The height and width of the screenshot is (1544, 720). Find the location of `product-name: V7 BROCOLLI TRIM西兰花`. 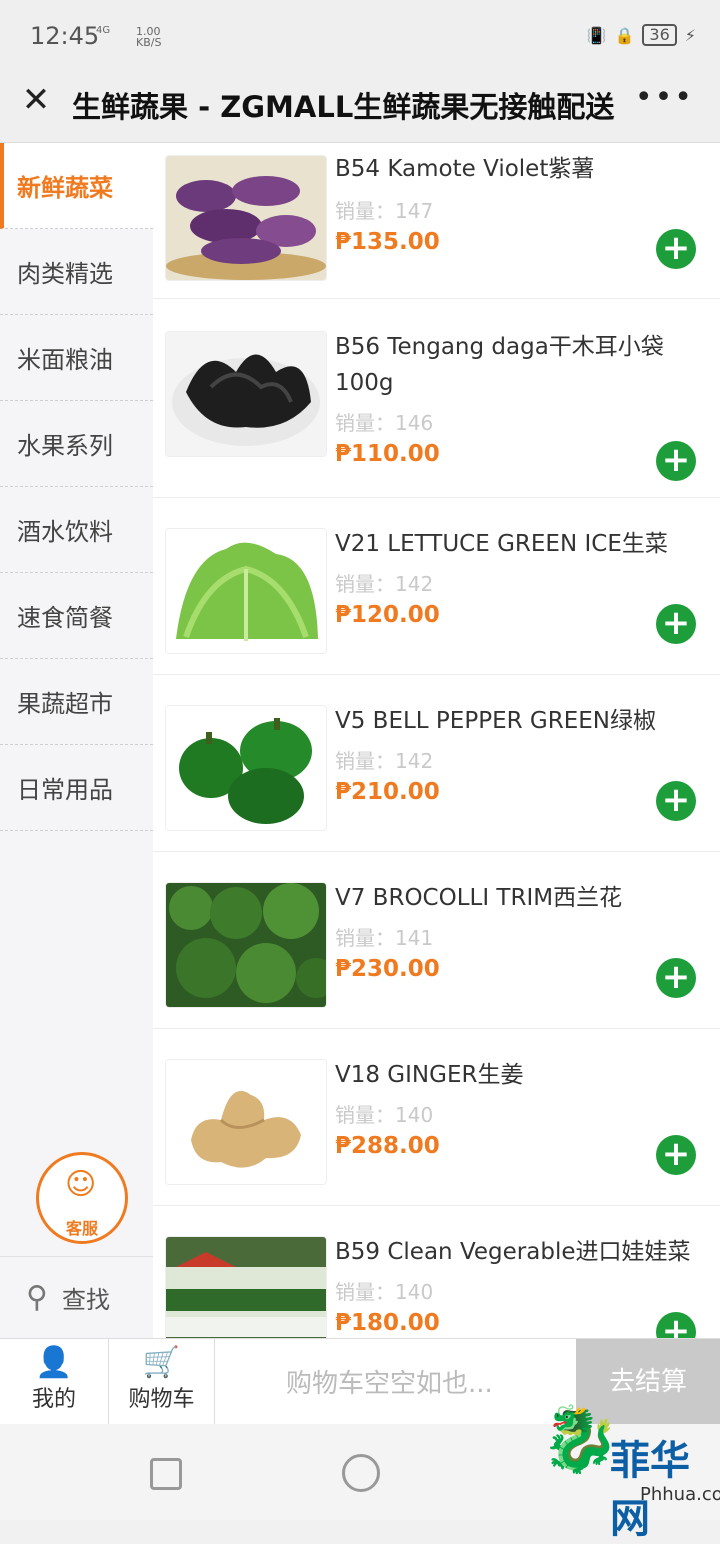

product-name: V7 BROCOLLI TRIM西兰花 is located at coordinates (479, 898).